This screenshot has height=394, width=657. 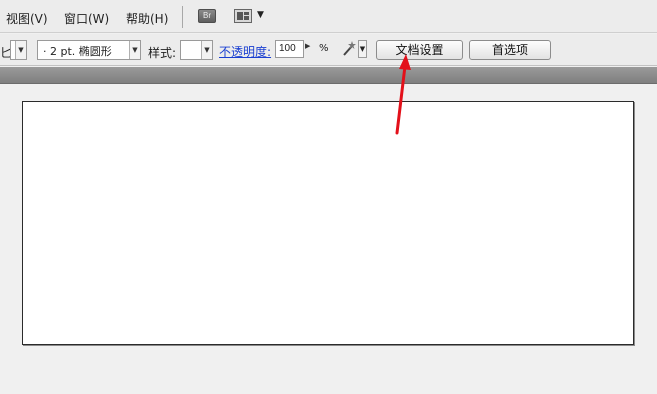 What do you see at coordinates (86, 18) in the screenshot?
I see `menu-window: 窗口(W)` at bounding box center [86, 18].